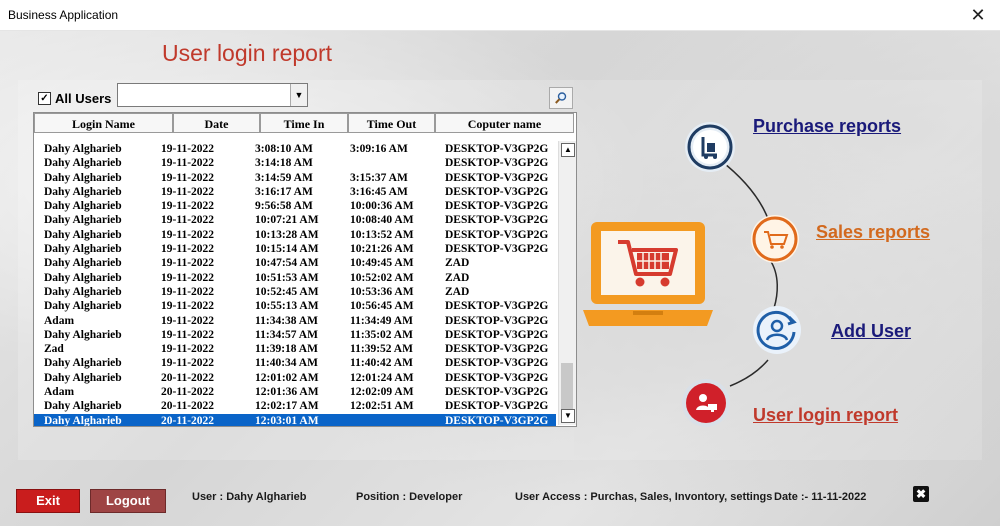  I want to click on table-cell: 11:34:49 AM, so click(381, 320).